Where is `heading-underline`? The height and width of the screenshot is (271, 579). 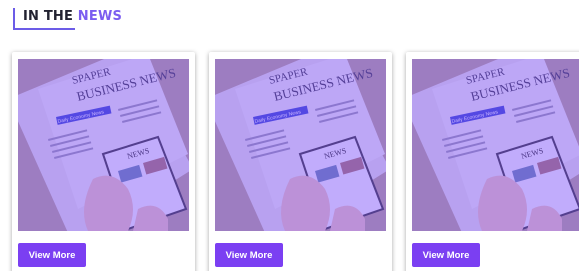 heading-underline is located at coordinates (44, 29).